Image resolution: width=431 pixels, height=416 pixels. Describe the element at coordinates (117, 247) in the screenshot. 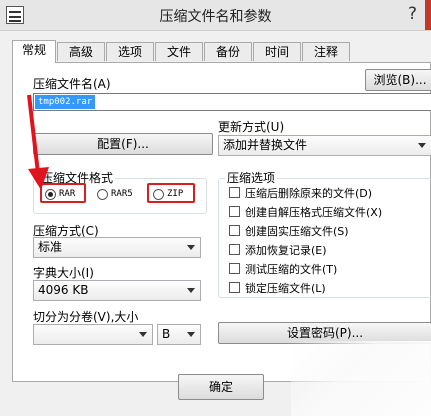

I see `compression-method-select: 标准` at that location.